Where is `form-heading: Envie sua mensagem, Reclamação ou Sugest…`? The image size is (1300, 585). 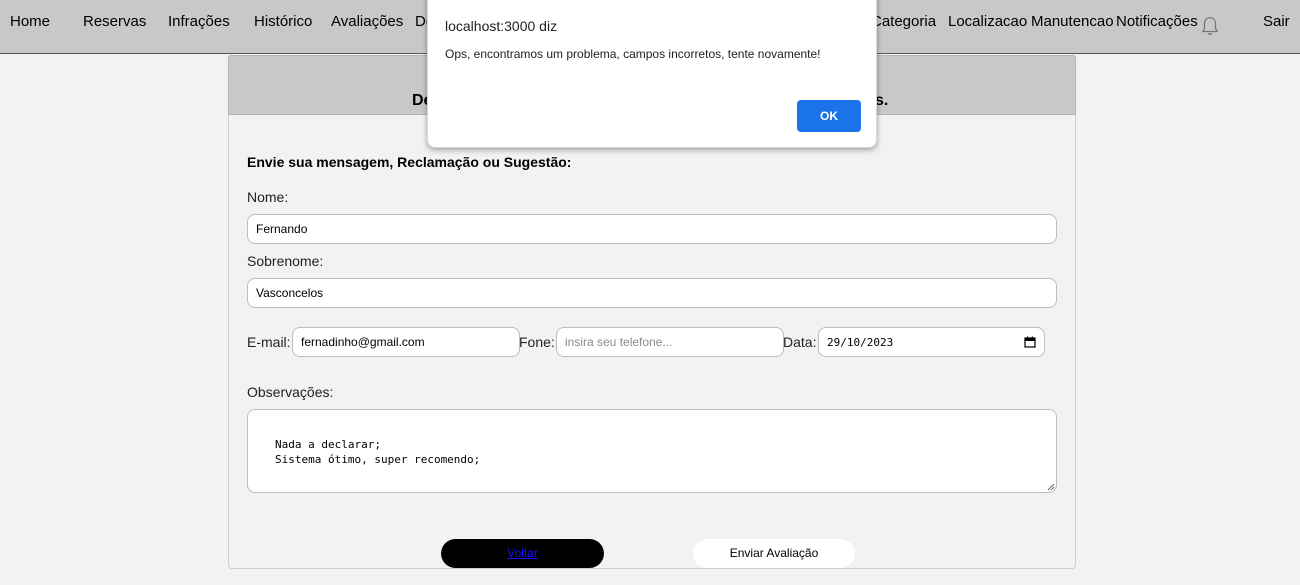 form-heading: Envie sua mensagem, Reclamação ou Sugest… is located at coordinates (409, 162).